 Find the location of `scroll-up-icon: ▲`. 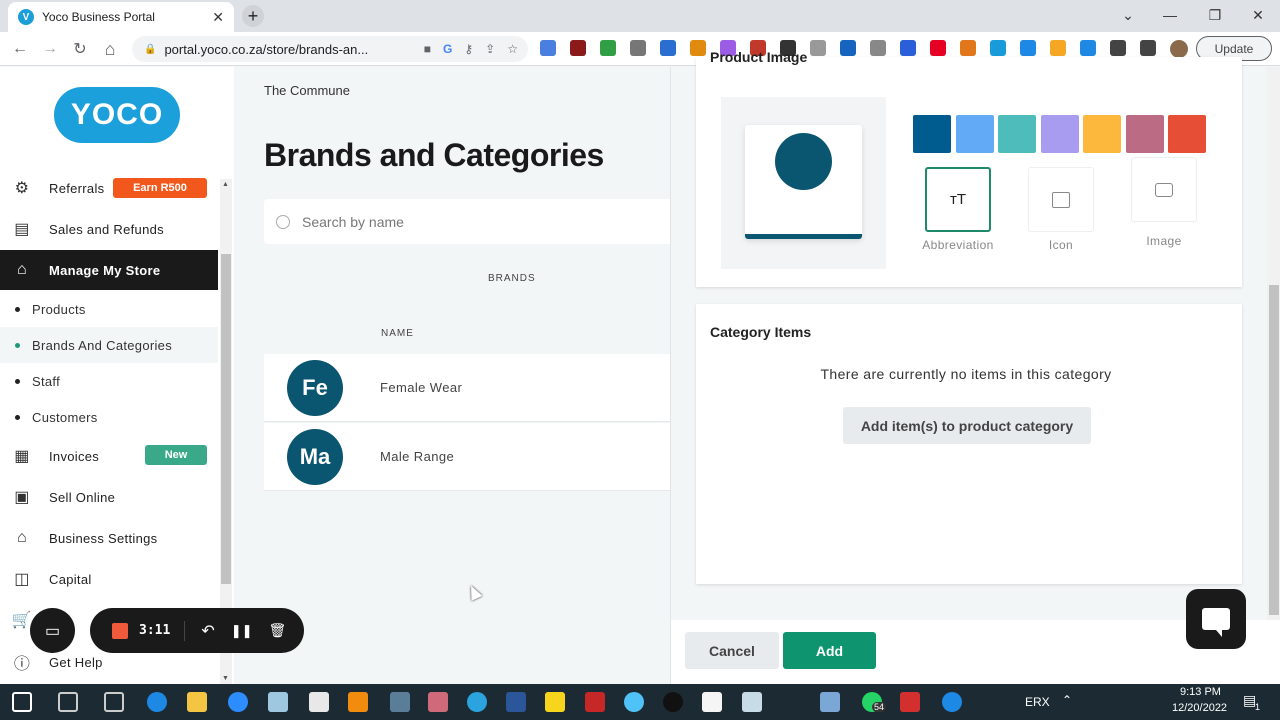

scroll-up-icon: ▲ is located at coordinates (225, 184).